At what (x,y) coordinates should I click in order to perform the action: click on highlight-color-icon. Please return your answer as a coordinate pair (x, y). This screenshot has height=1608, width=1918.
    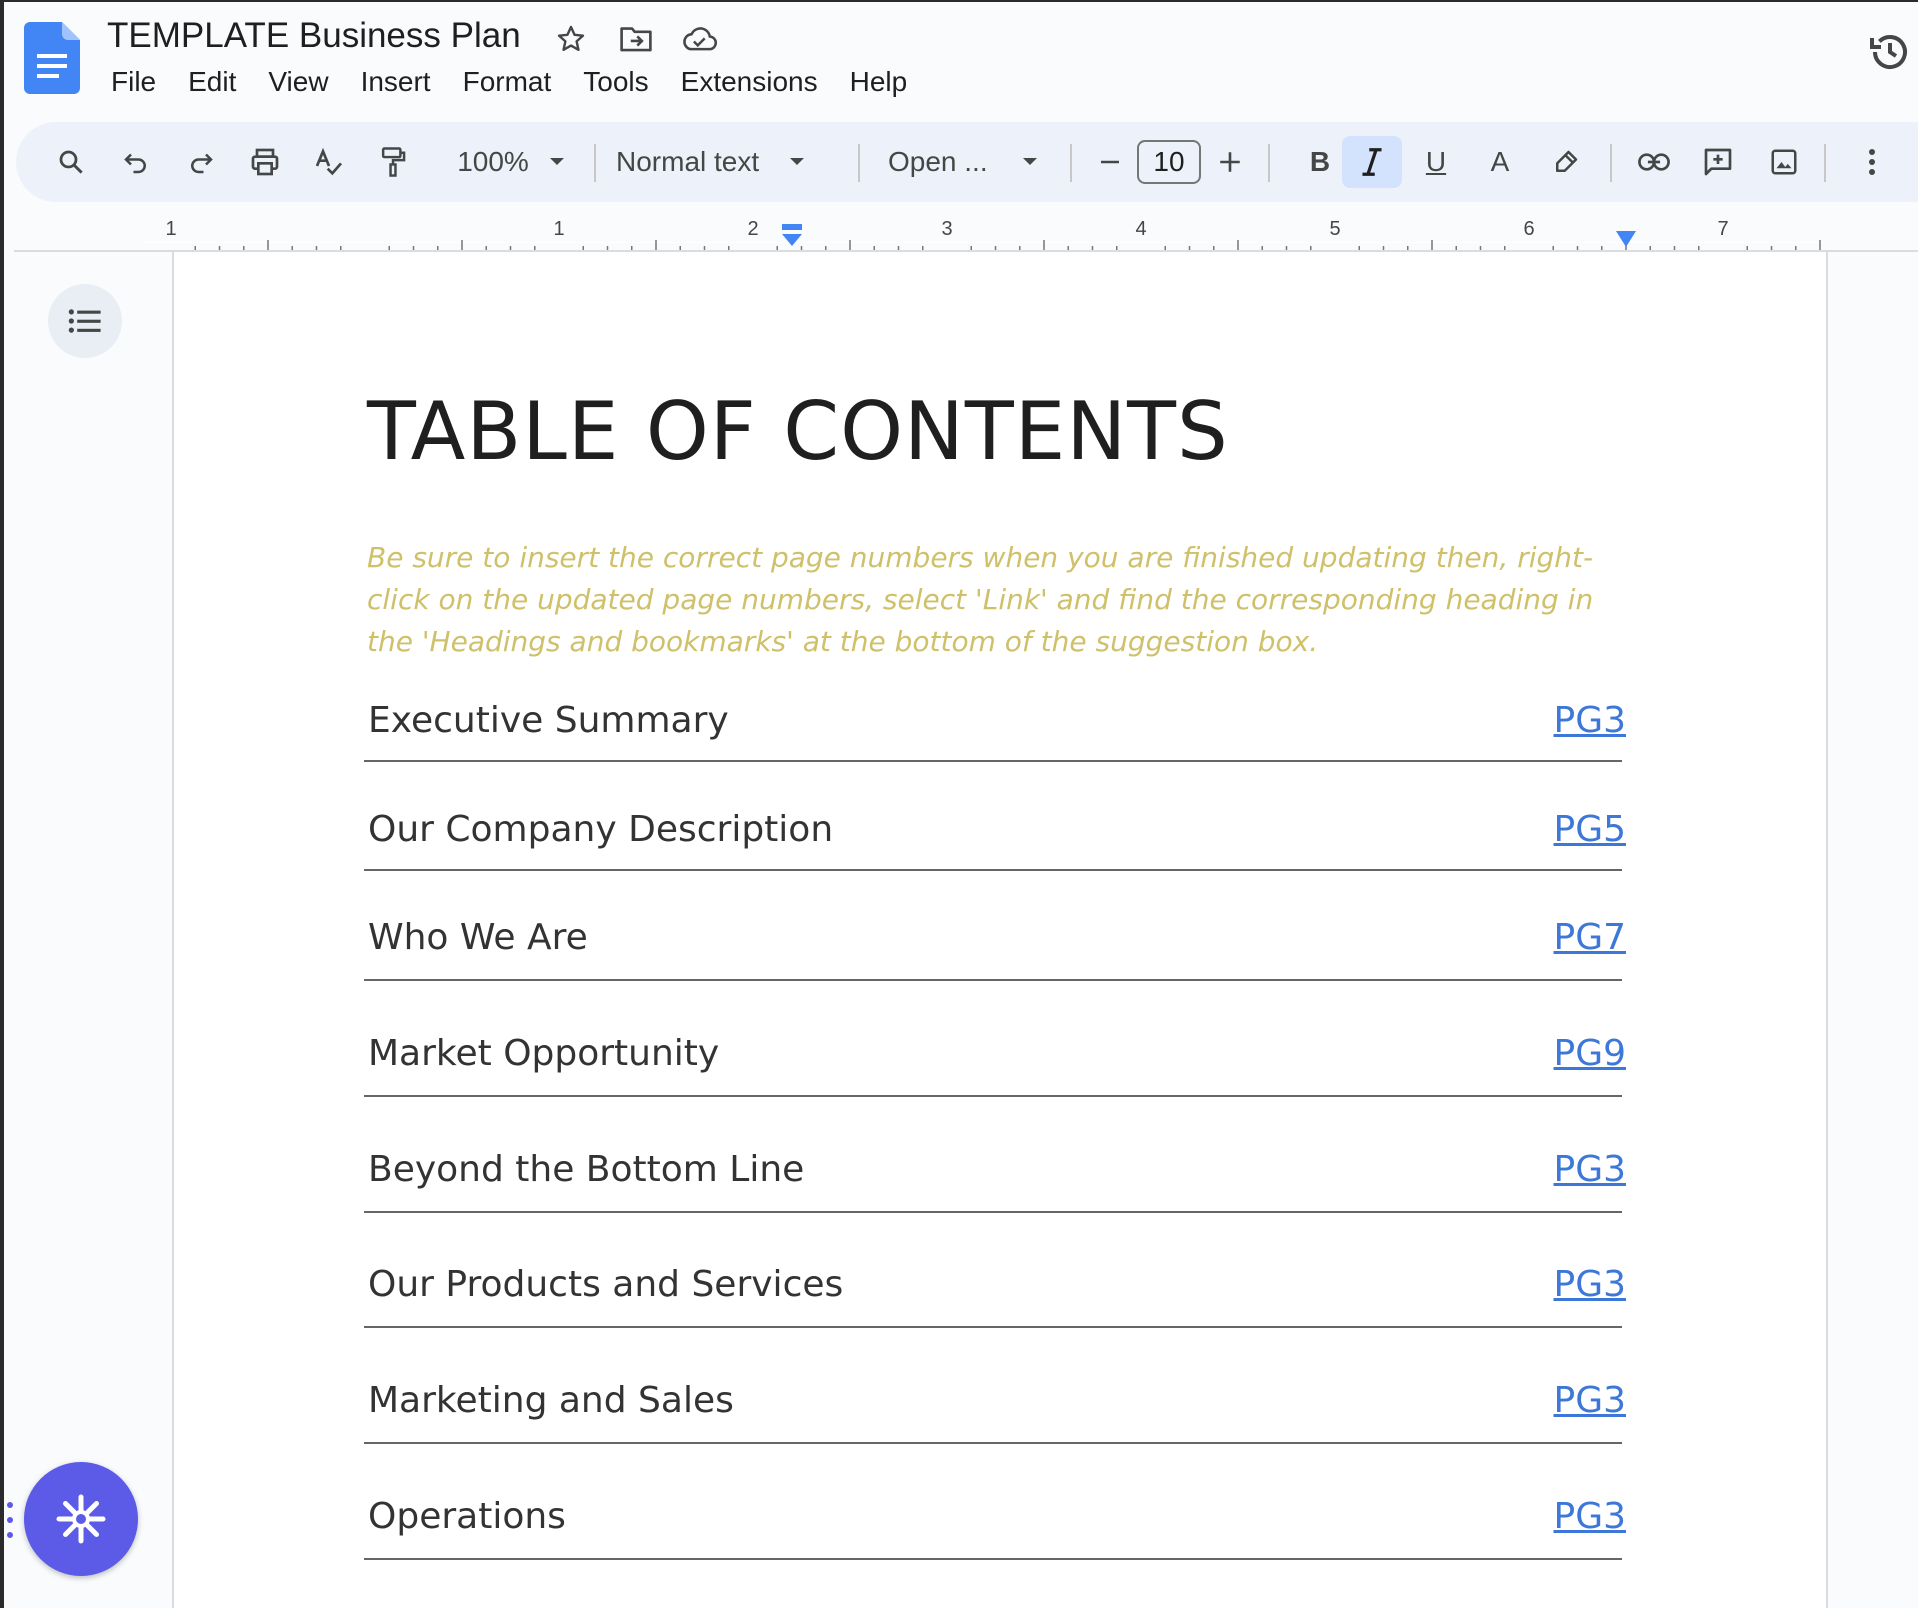
    Looking at the image, I should click on (1566, 162).